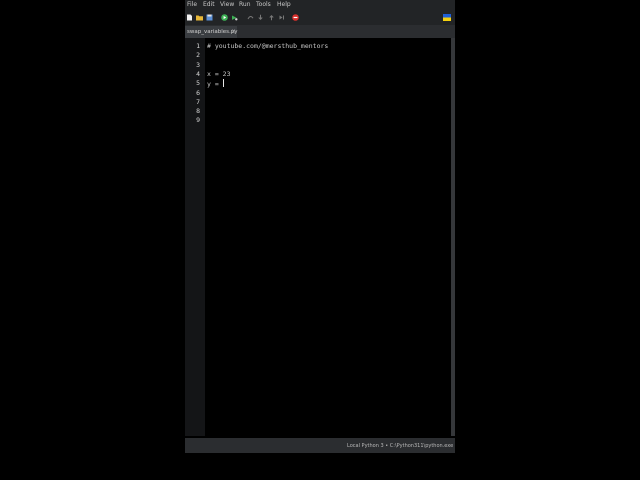  What do you see at coordinates (271, 17) in the screenshot?
I see `step-out-icon` at bounding box center [271, 17].